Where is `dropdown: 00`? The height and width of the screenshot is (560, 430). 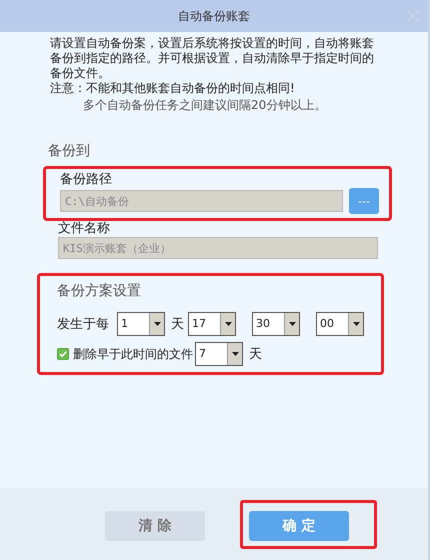
dropdown: 00 is located at coordinates (340, 324).